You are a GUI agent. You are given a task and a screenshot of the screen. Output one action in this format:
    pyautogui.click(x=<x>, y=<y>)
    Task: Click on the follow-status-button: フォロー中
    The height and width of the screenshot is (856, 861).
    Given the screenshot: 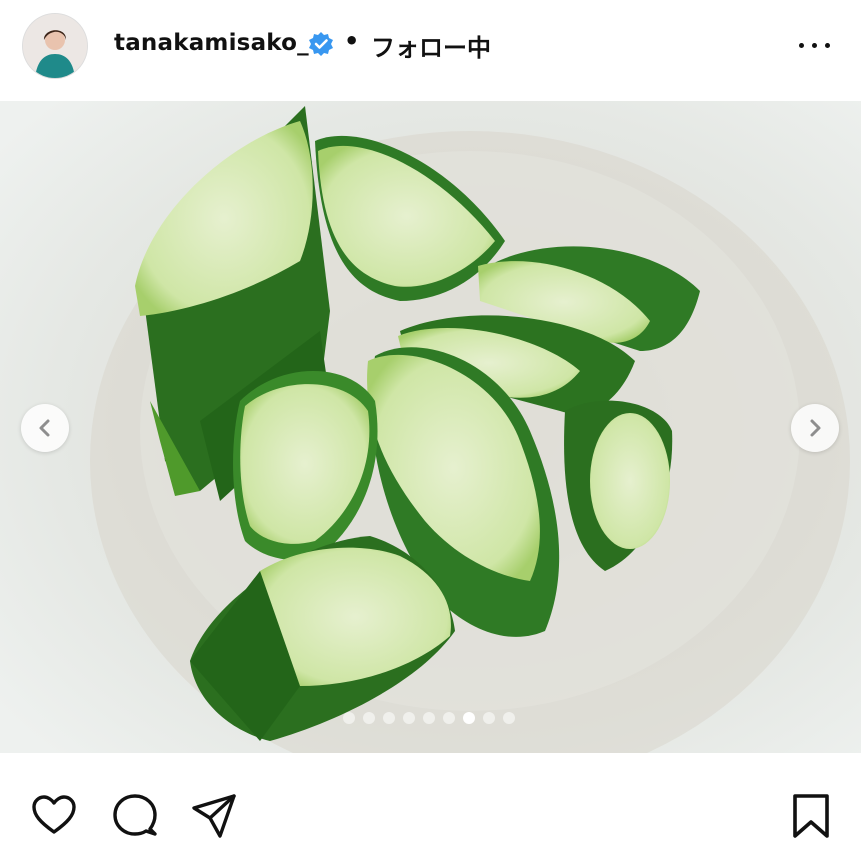 What is the action you would take?
    pyautogui.click(x=431, y=45)
    